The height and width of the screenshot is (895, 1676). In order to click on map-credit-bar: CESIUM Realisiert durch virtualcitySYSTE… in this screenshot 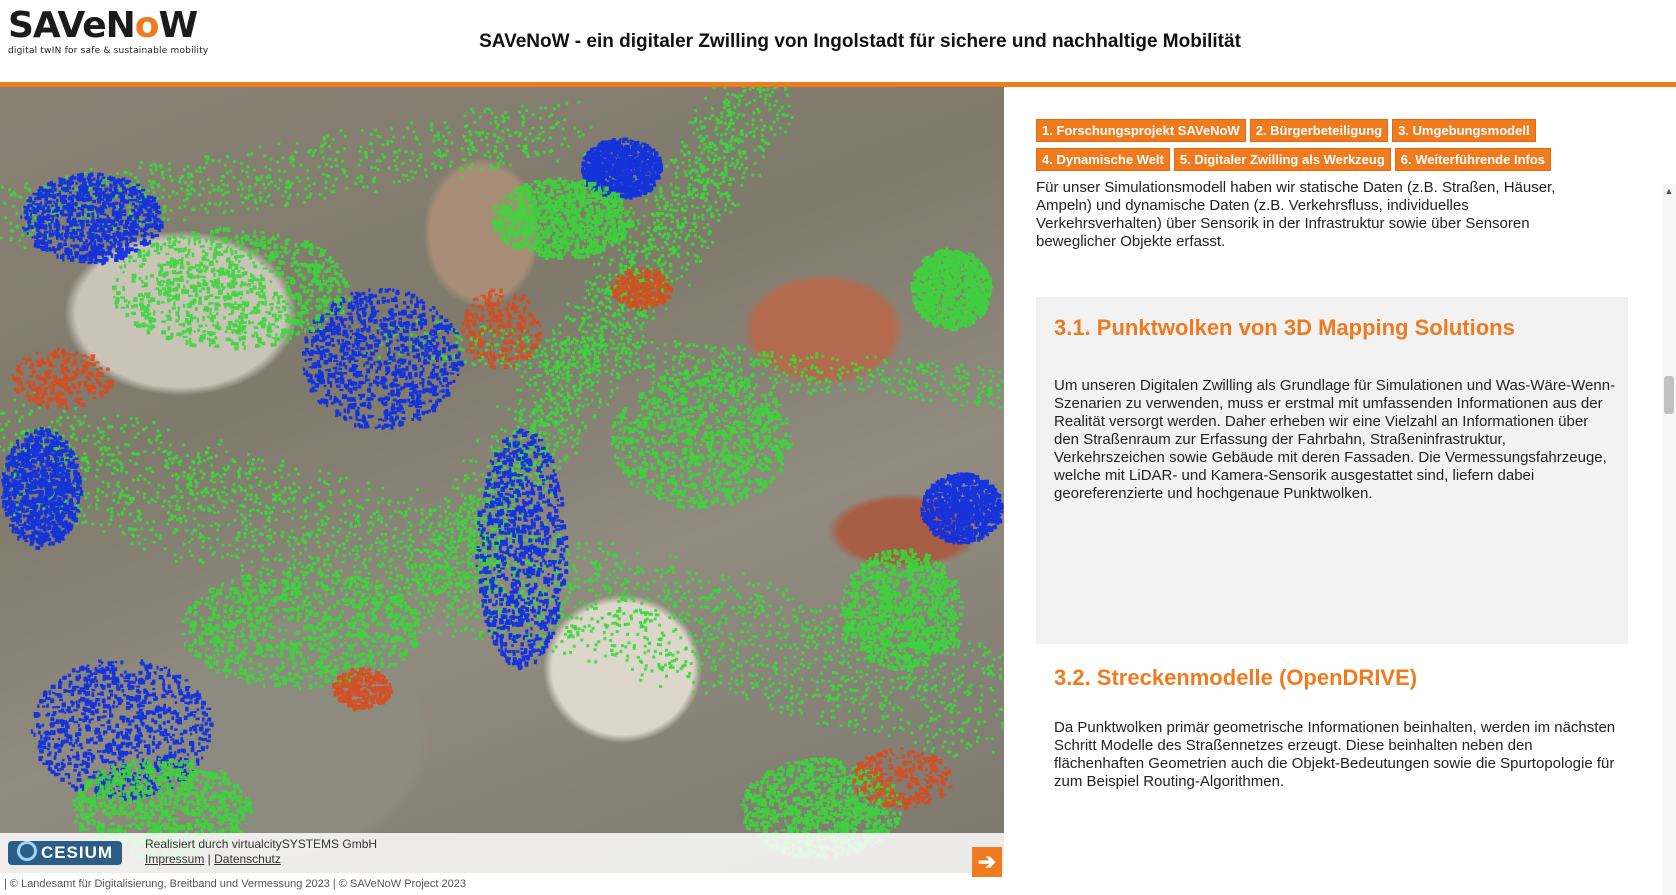, I will do `click(502, 853)`.